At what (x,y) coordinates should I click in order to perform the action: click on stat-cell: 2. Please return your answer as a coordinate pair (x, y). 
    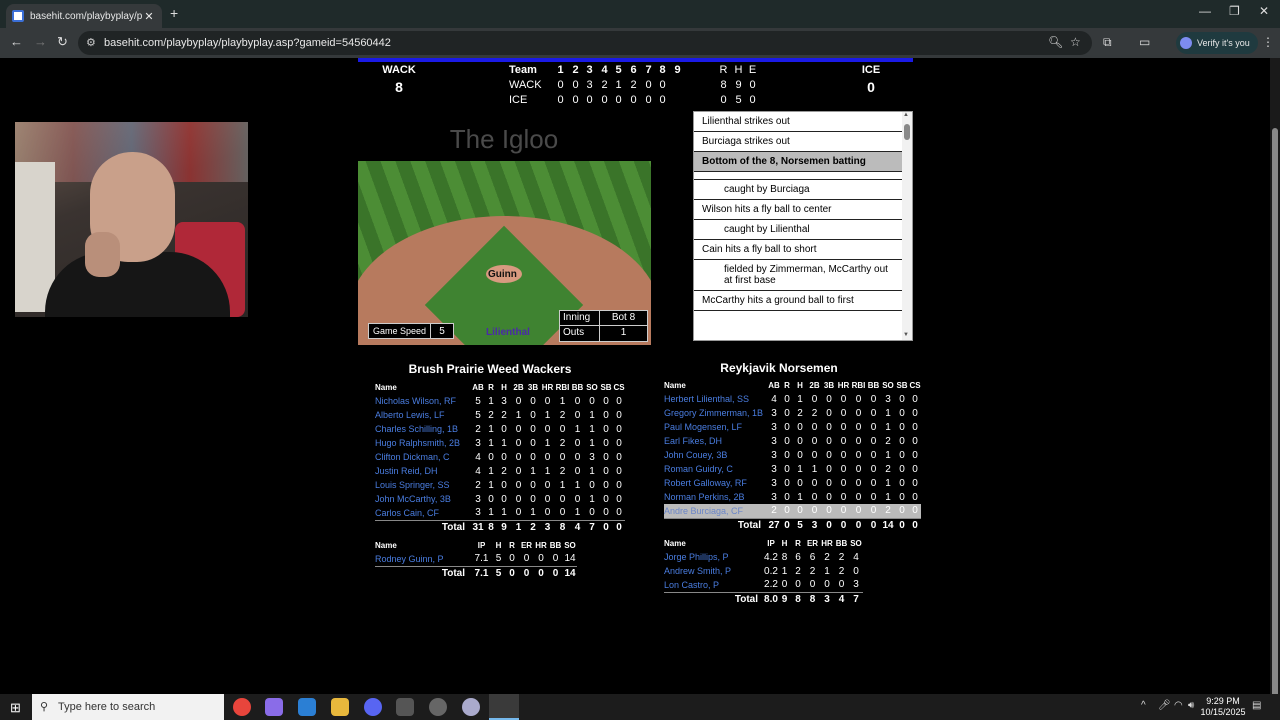
    Looking at the image, I should click on (841, 571).